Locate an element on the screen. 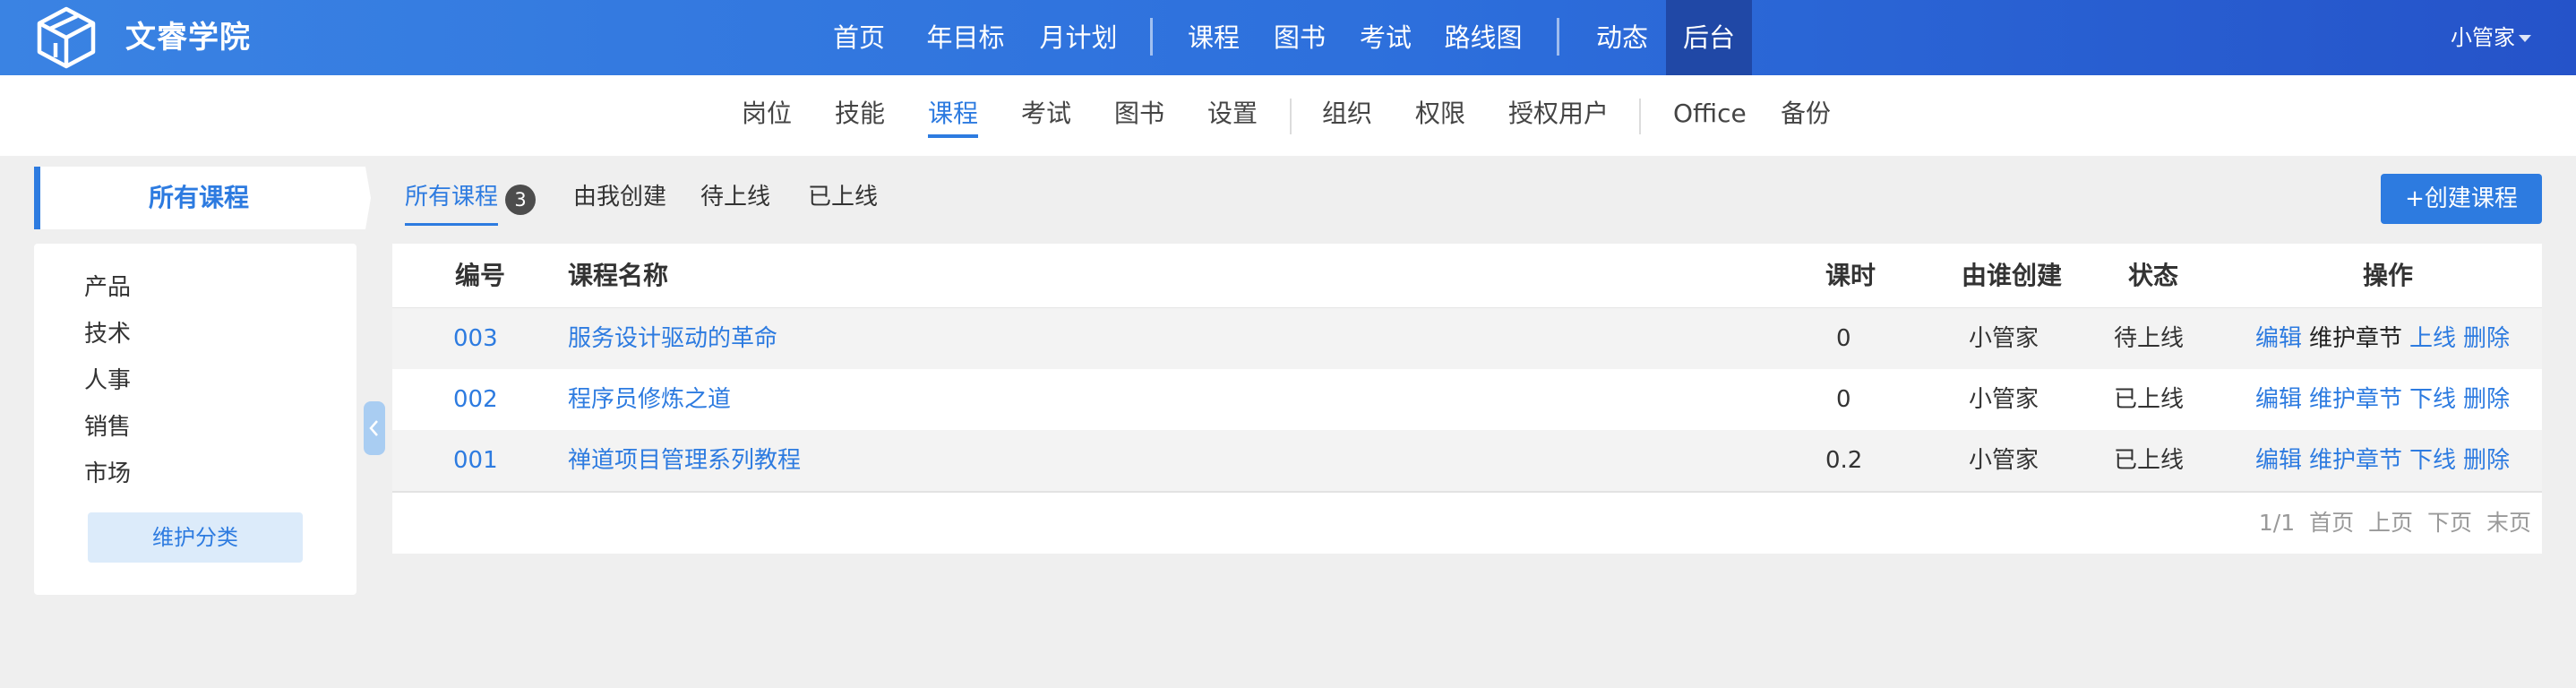  tab-all-courses: 所有课程 is located at coordinates (452, 202).